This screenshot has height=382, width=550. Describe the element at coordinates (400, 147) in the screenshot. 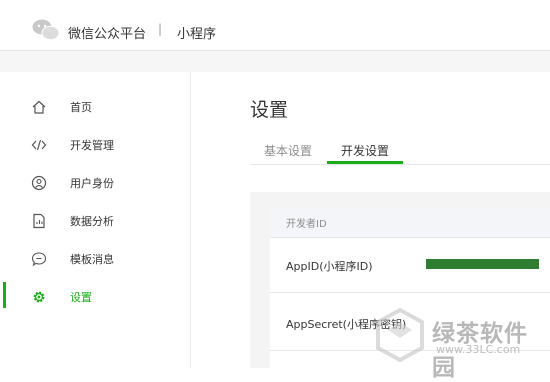

I see `tab-bar: 基本设置 开发设置` at that location.